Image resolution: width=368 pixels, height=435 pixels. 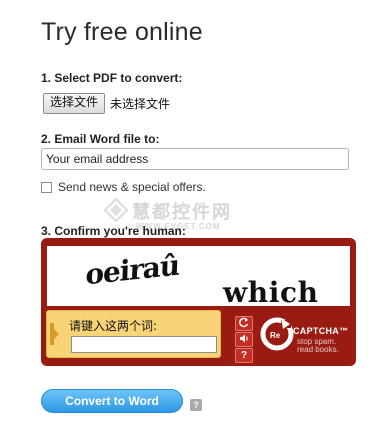 I want to click on step3-label: 3. Confirm you're human:, so click(x=113, y=231).